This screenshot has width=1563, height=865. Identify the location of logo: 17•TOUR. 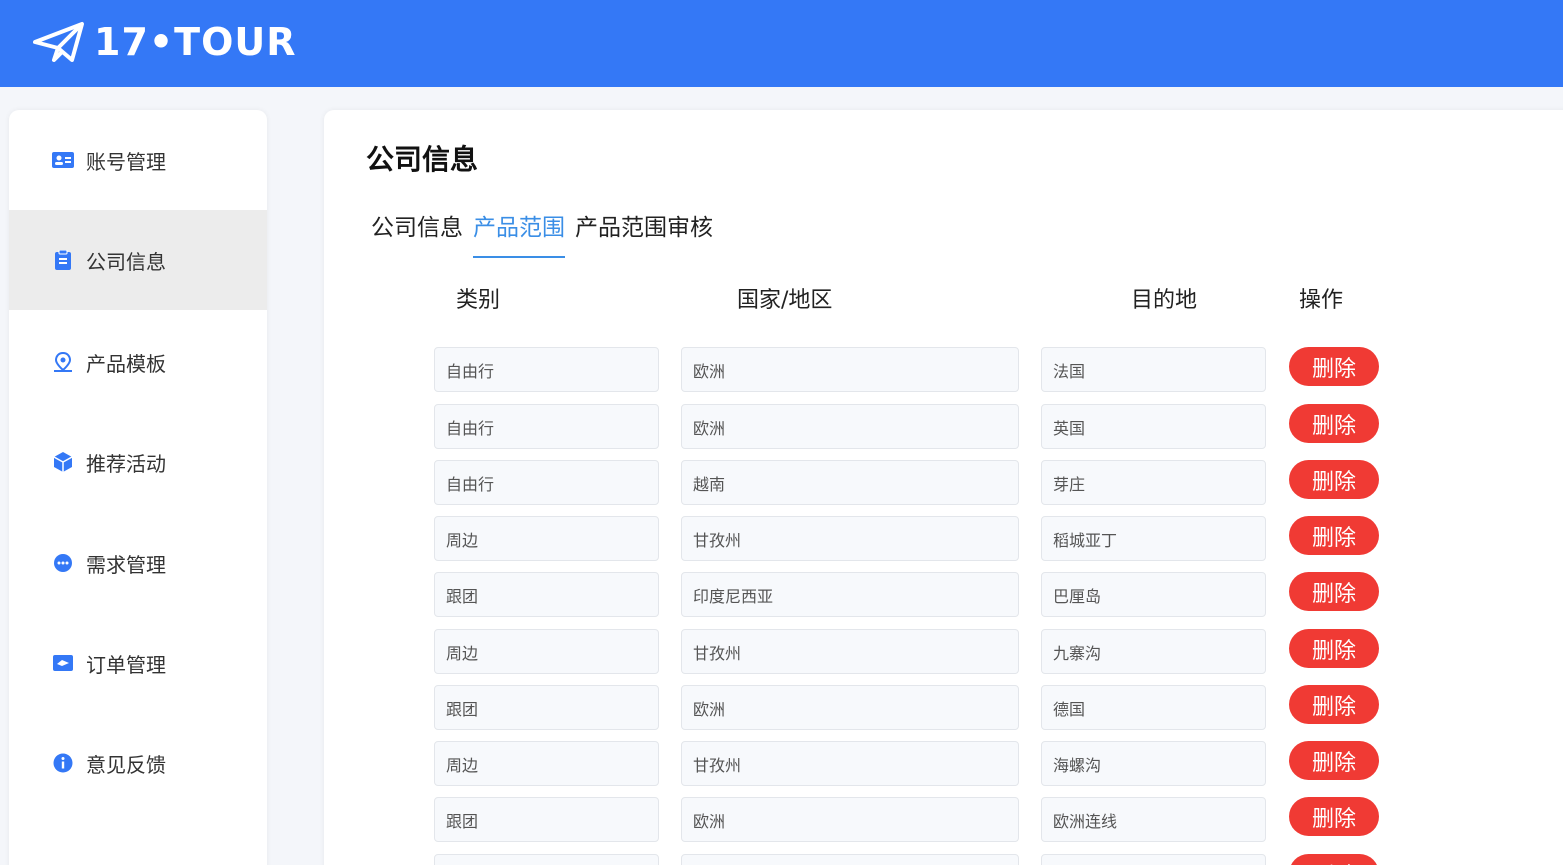
(164, 42).